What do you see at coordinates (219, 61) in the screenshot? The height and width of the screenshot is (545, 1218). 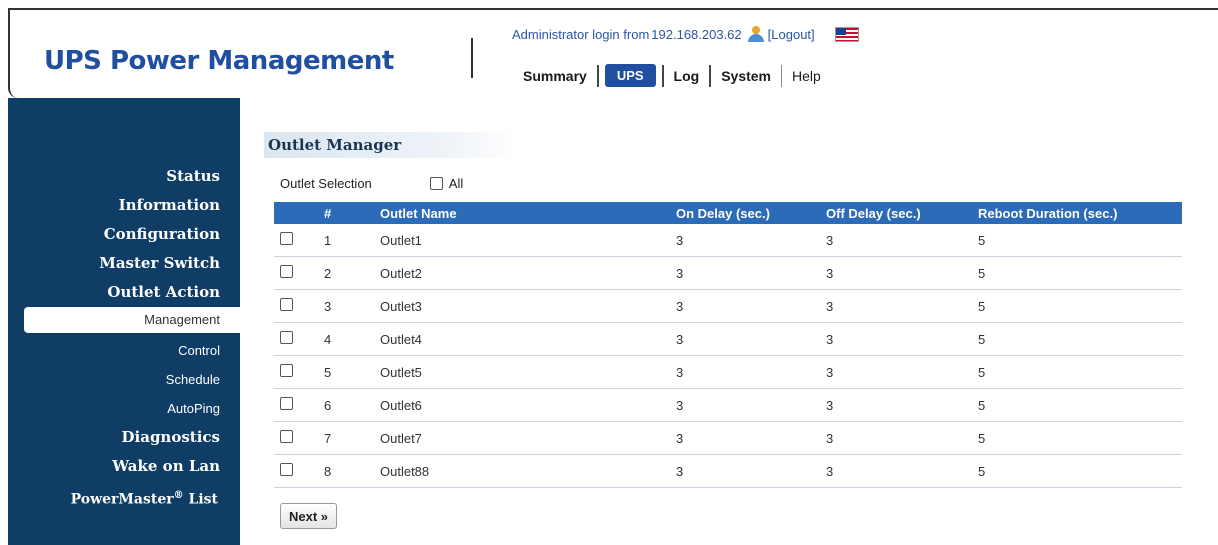 I see `brand-title: UPS Power Management` at bounding box center [219, 61].